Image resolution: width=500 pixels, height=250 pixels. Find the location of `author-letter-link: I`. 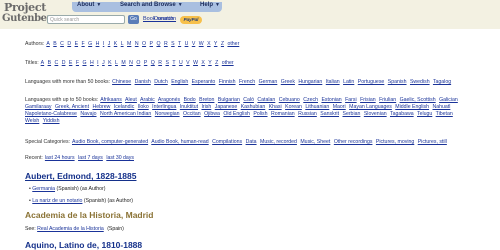

author-letter-link: I is located at coordinates (103, 44).